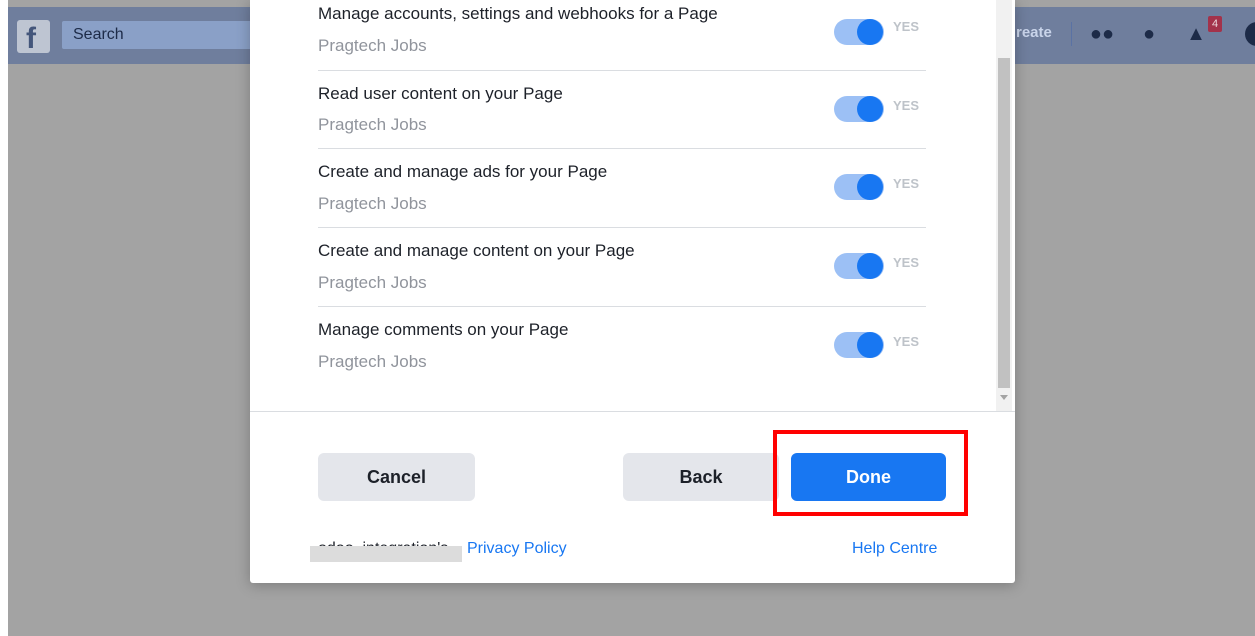 This screenshot has height=636, width=1255. What do you see at coordinates (476, 250) in the screenshot?
I see `permission-title: Create and manage content on your Page` at bounding box center [476, 250].